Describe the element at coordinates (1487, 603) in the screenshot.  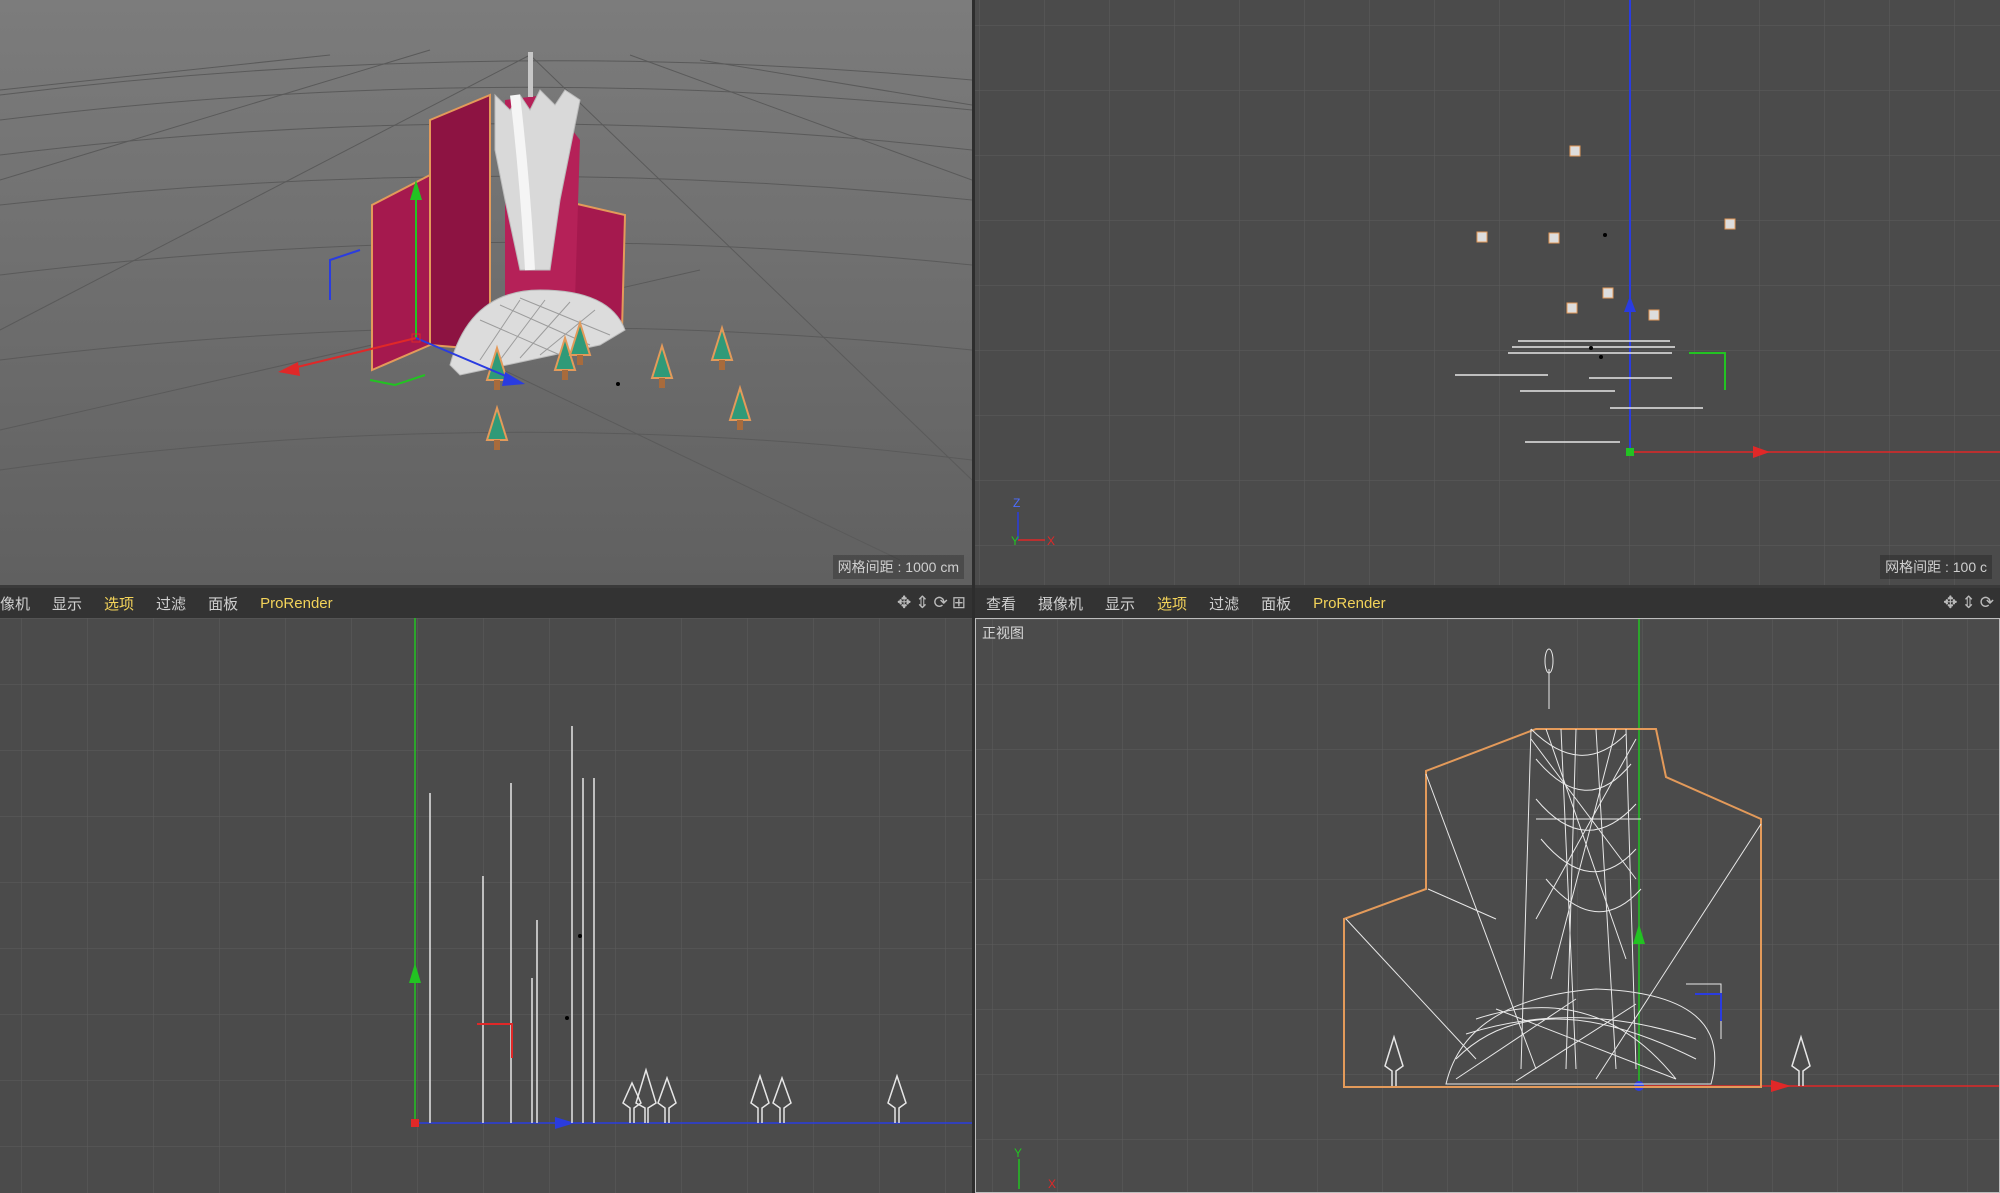
I see `front-viewport-menubar: 查看 摄像机 显示 选项 过滤 面板 ProRender ✥ ⇕ ⟳` at that location.